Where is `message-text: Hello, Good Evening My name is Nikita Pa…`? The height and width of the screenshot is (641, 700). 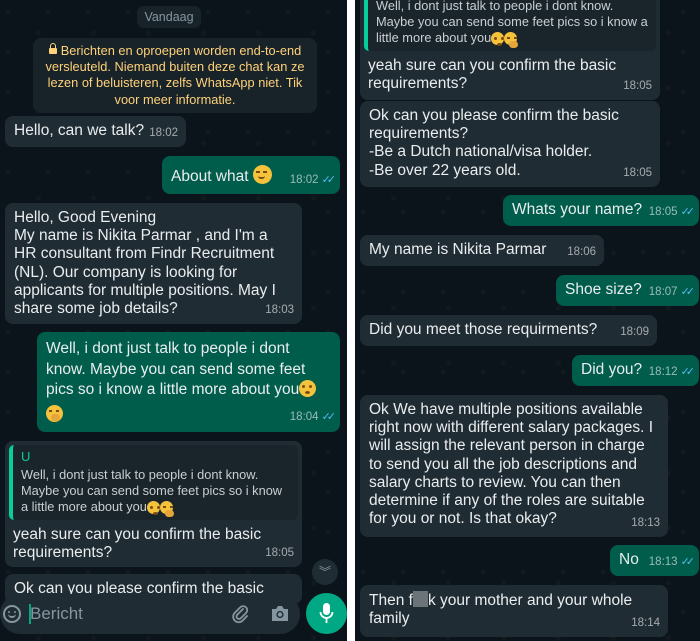
message-text: Hello, Good Evening My name is Nikita Pa… is located at coordinates (145, 263).